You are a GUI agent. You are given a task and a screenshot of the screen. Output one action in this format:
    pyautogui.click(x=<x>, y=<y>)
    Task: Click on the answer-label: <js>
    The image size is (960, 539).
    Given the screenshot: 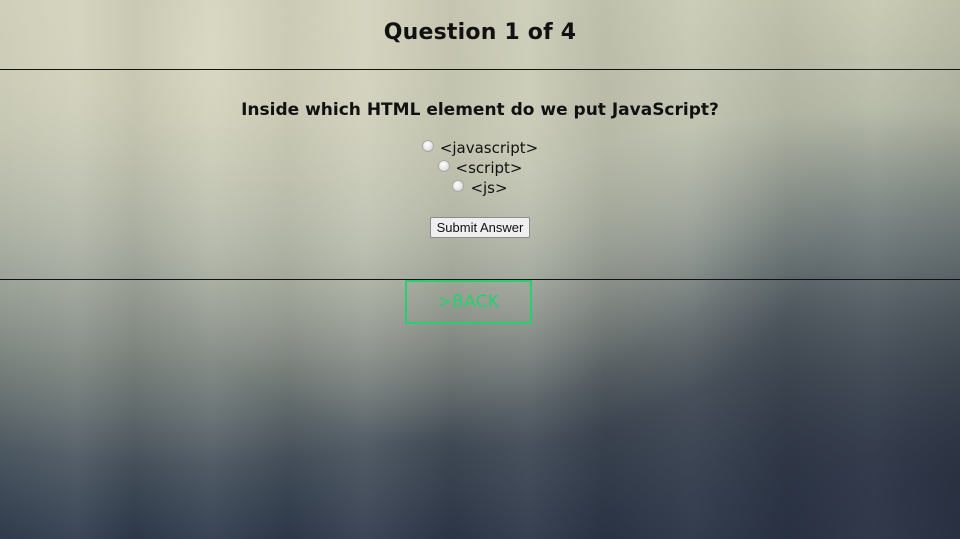 What is the action you would take?
    pyautogui.click(x=489, y=188)
    